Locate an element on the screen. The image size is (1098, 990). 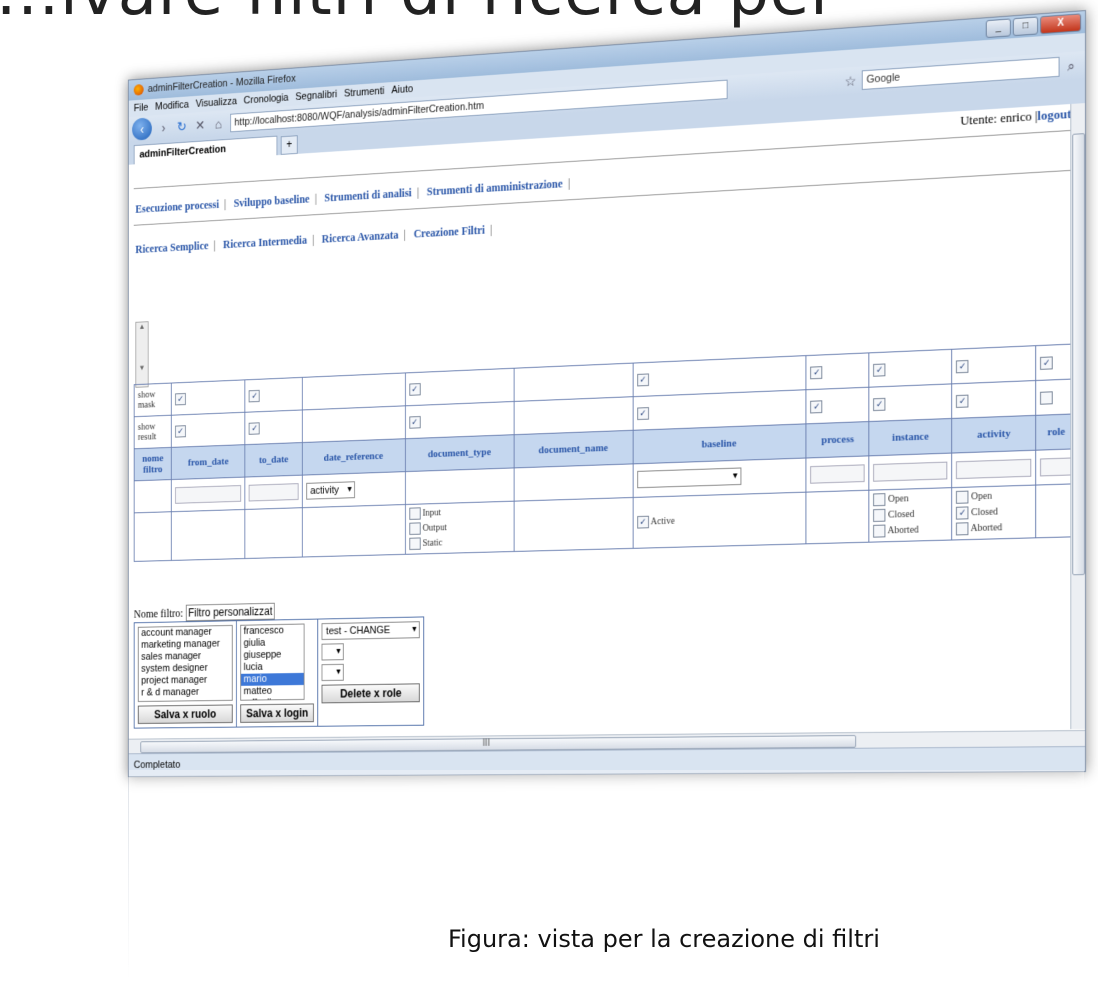
back-arrow-icon: ‹ is located at coordinates (142, 129).